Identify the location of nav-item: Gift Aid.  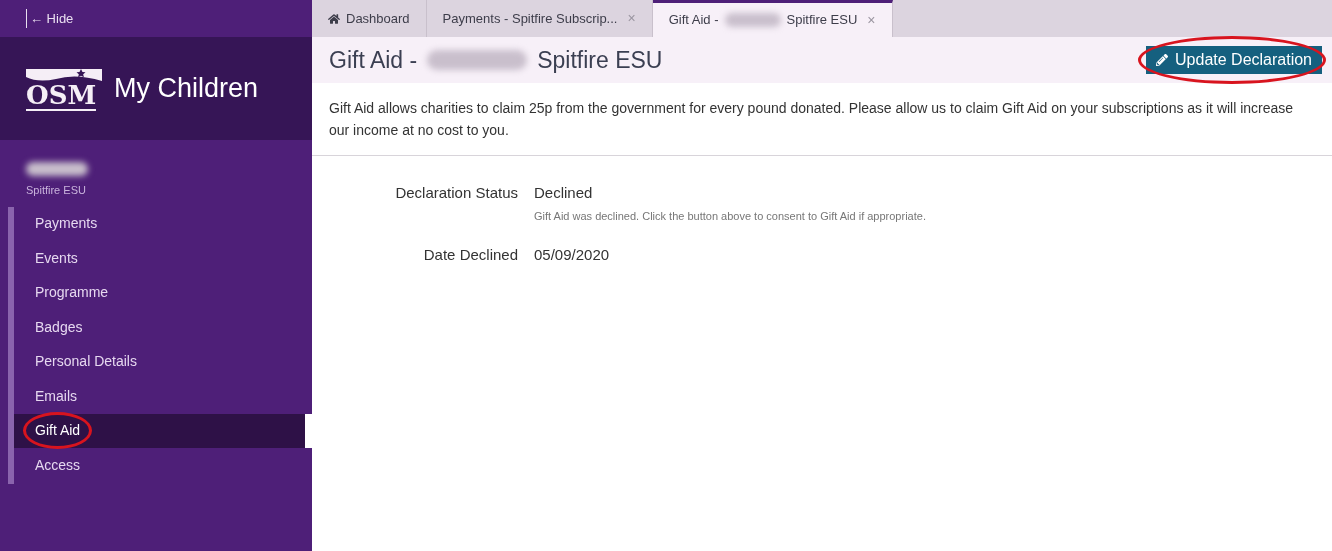
(163, 430).